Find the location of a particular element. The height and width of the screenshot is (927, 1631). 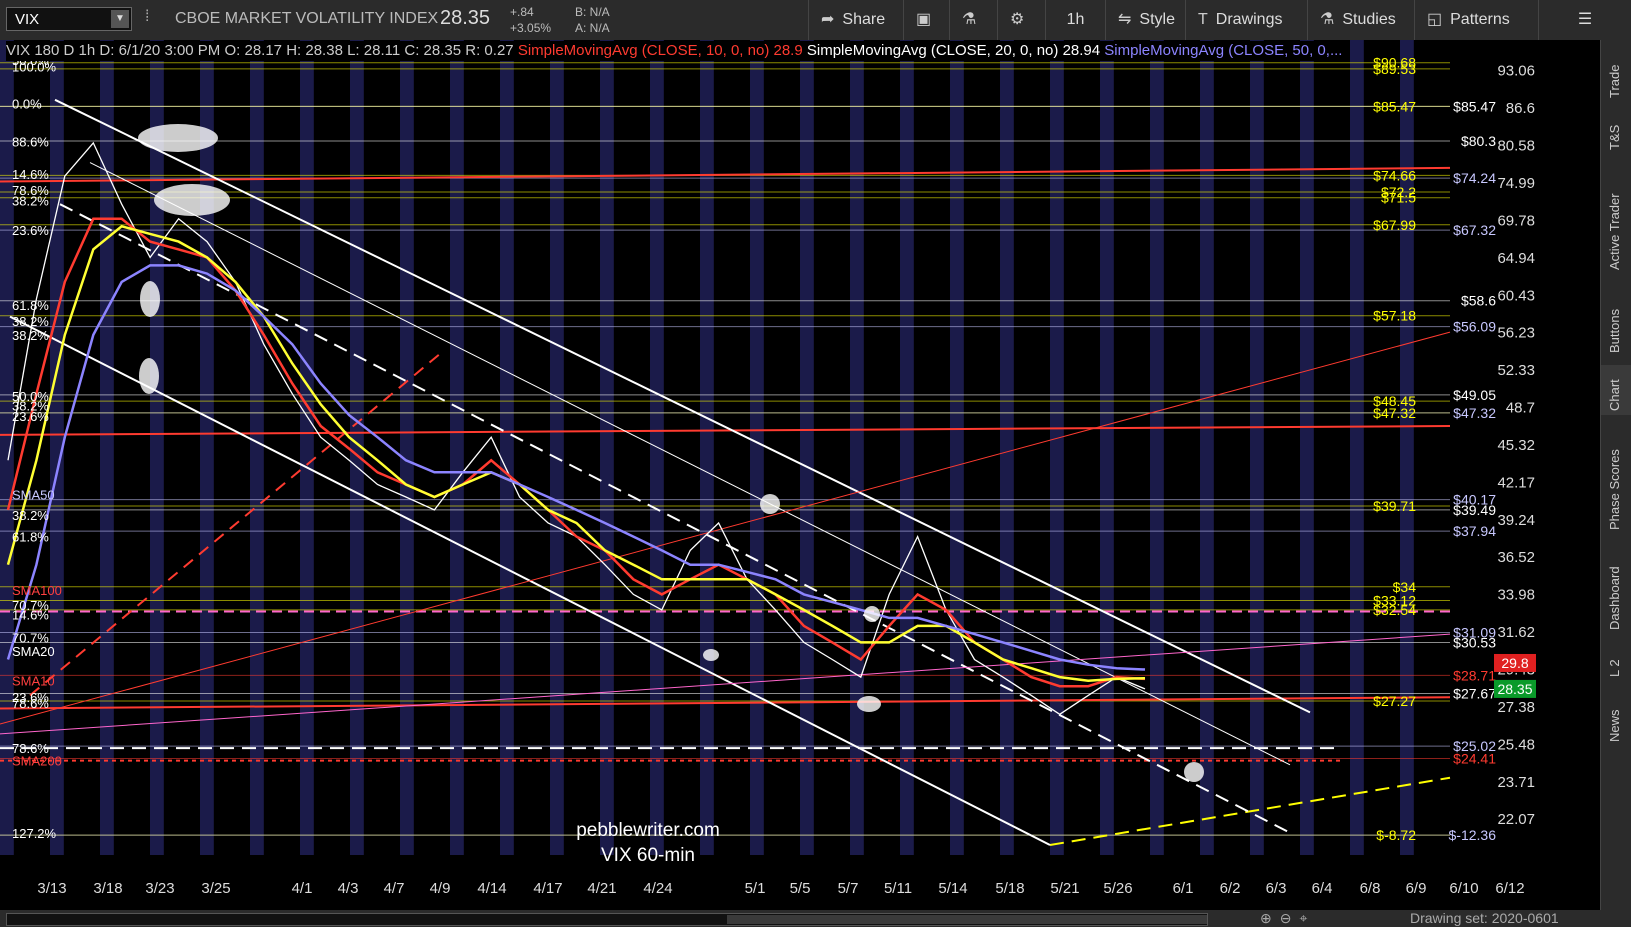

sidebar-tab-label: T&S is located at coordinates (1614, 137).